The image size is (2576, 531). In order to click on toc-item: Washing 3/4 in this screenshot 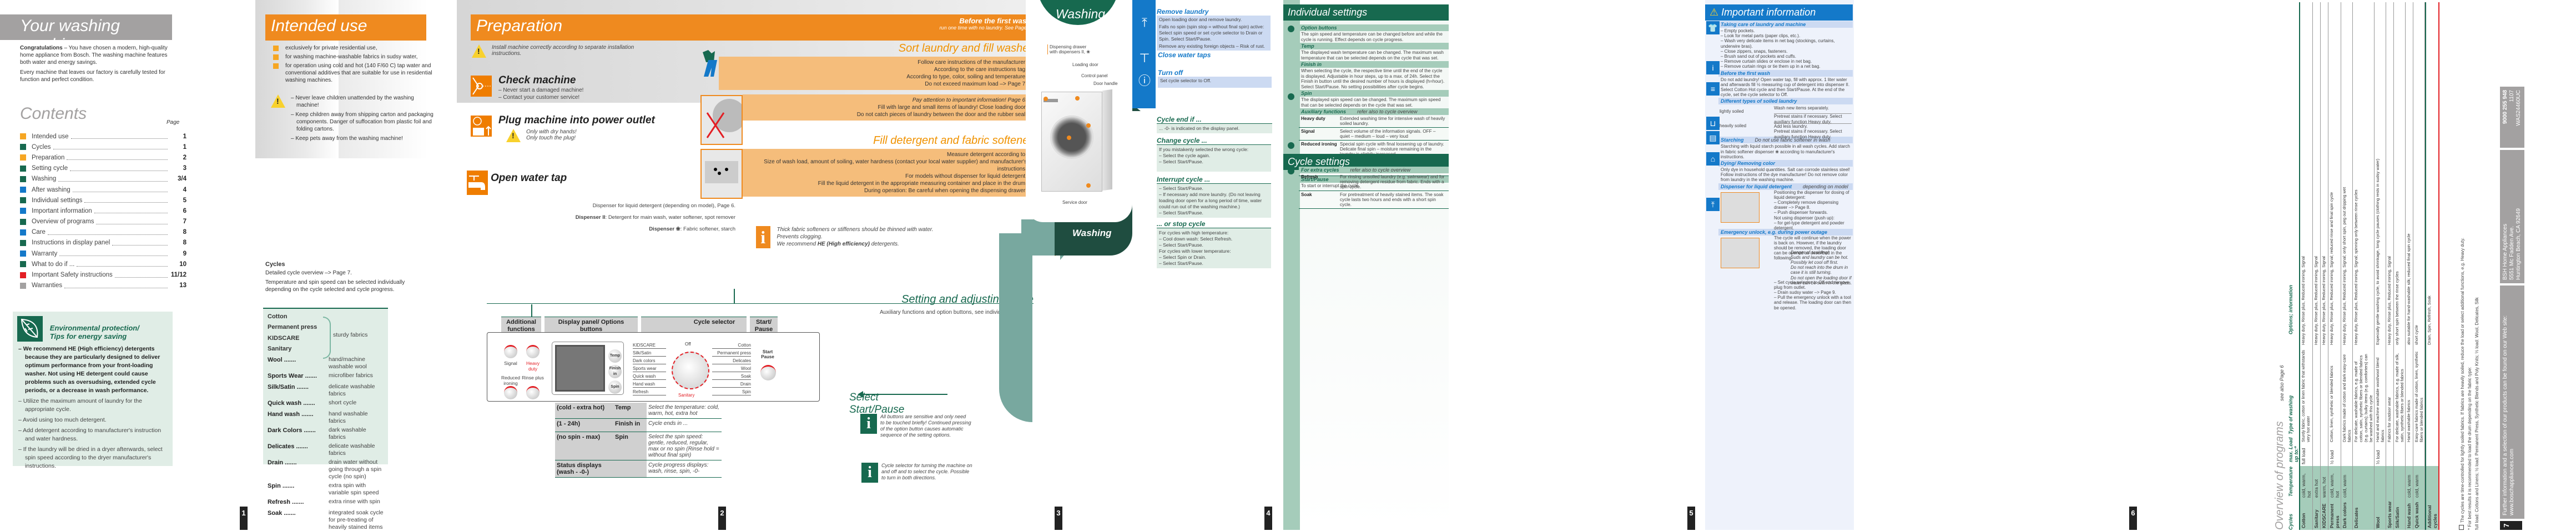, I will do `click(103, 179)`.